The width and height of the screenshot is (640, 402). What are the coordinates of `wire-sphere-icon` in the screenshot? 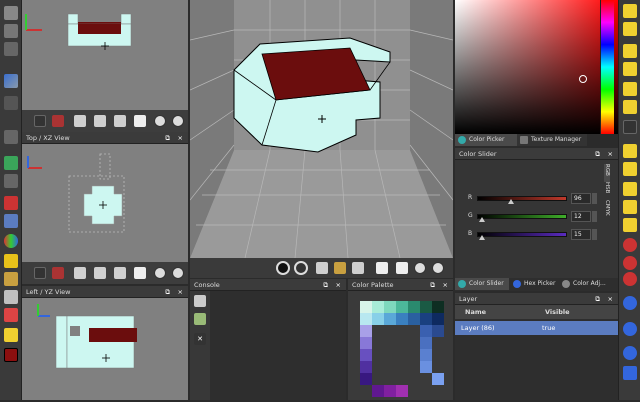 It's located at (301, 268).